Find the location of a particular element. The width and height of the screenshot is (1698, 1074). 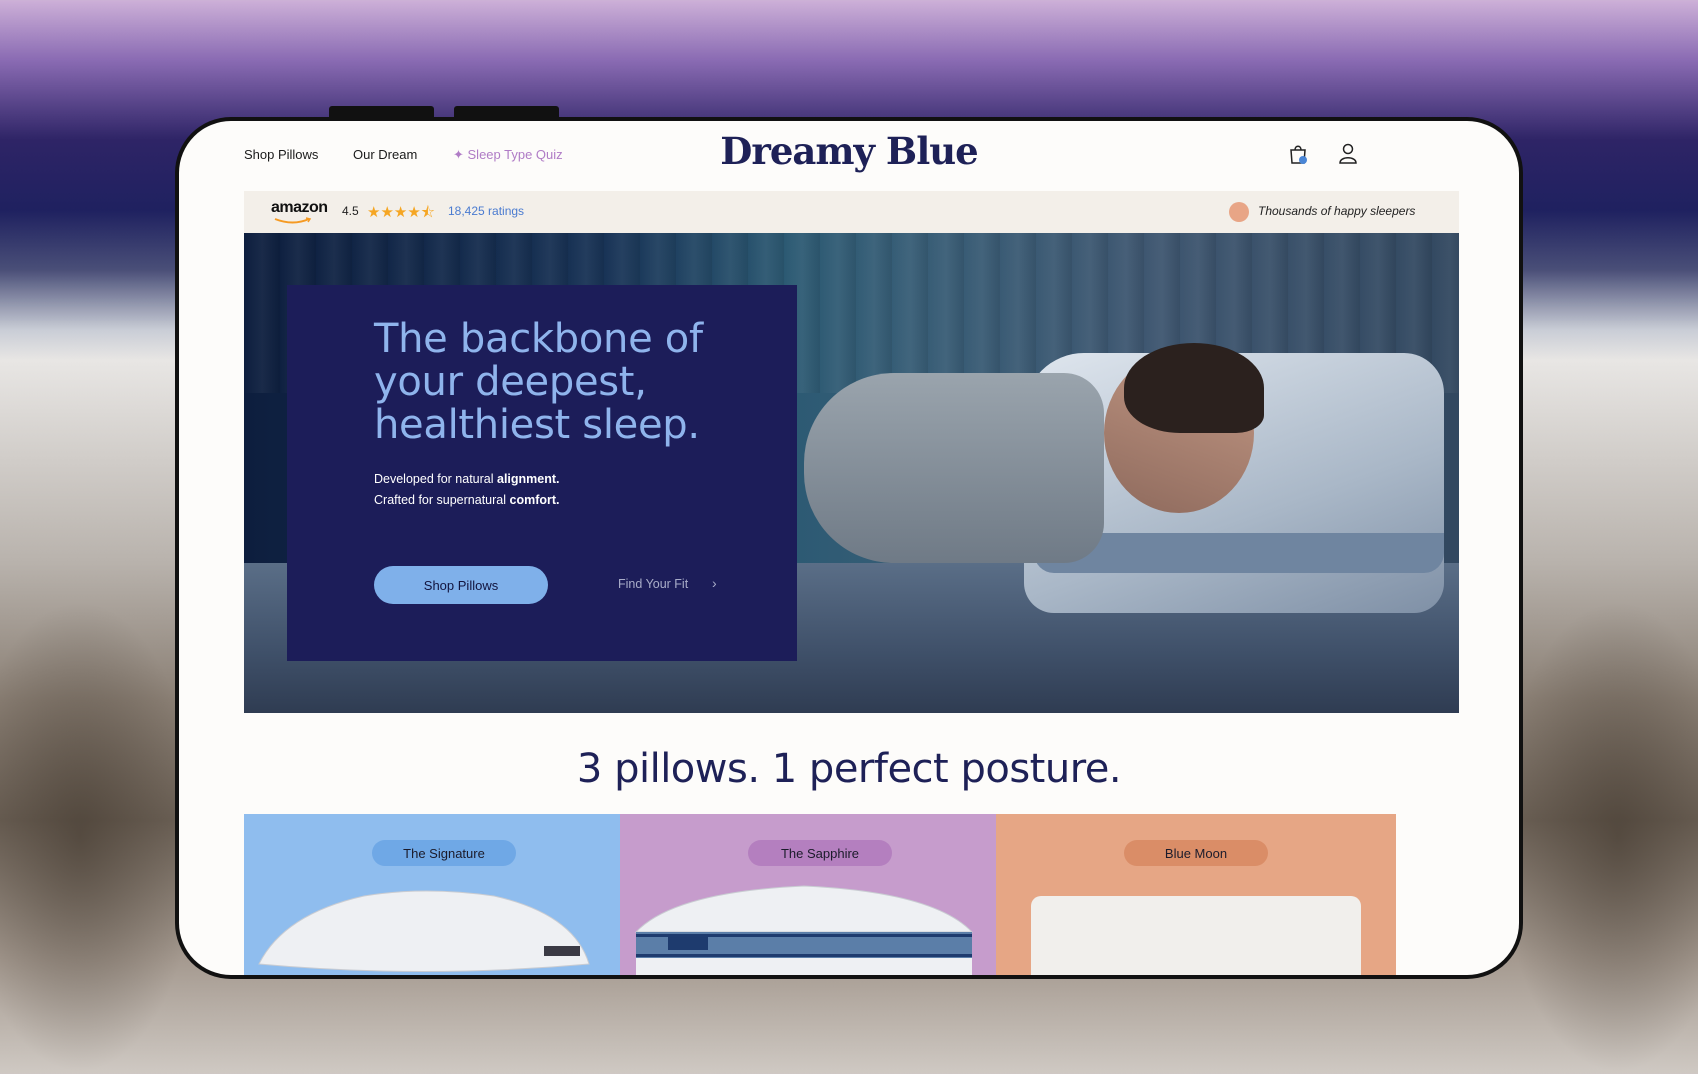

shop-pillows-button: Shop Pillows is located at coordinates (461, 585).